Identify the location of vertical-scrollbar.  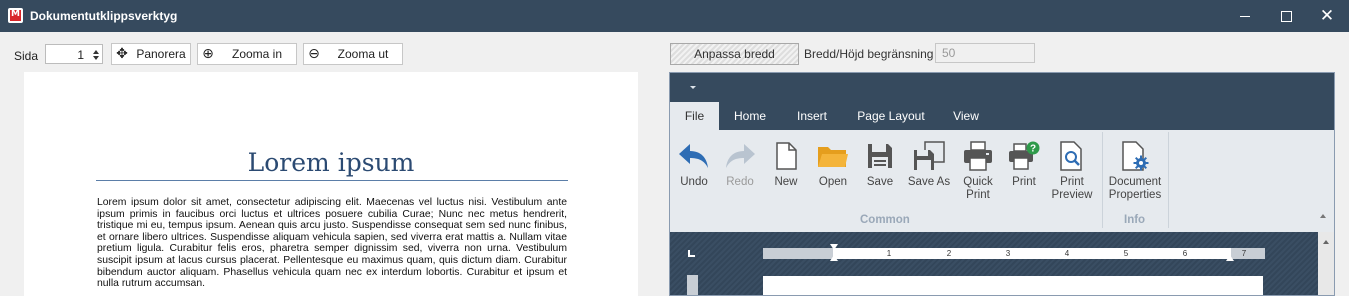
(1326, 263).